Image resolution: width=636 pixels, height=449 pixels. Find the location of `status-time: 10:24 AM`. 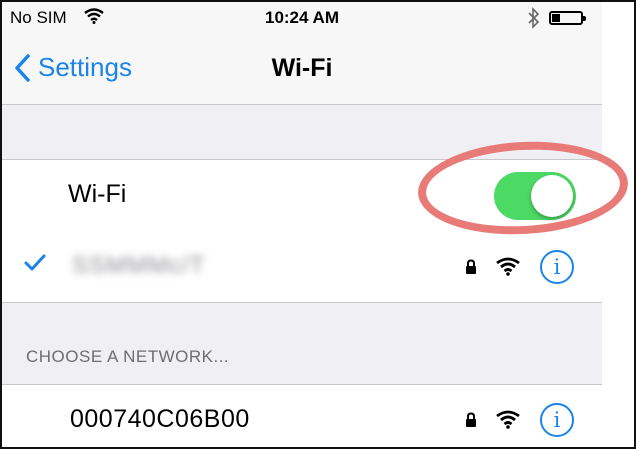

status-time: 10:24 AM is located at coordinates (301, 17).